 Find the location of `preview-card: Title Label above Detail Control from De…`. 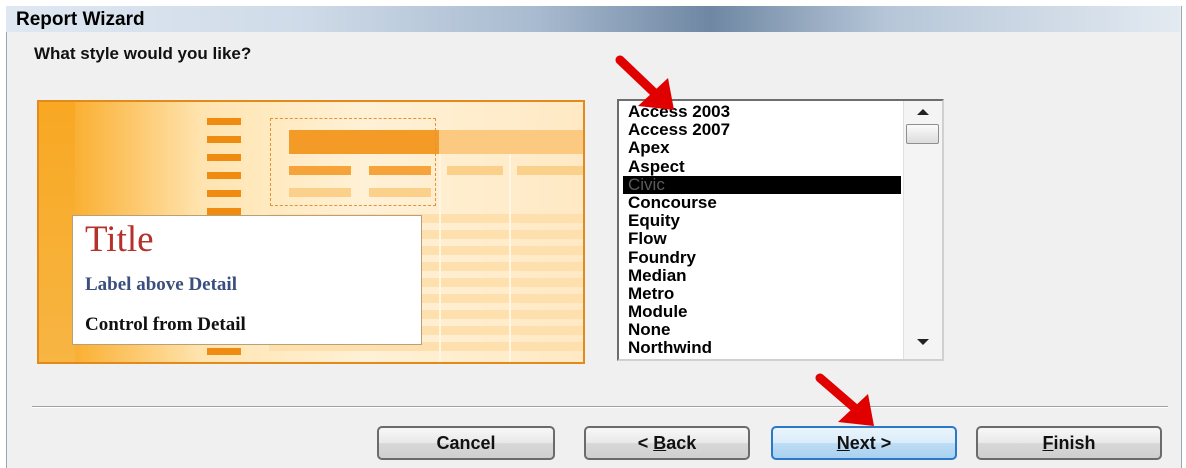

preview-card: Title Label above Detail Control from De… is located at coordinates (247, 280).